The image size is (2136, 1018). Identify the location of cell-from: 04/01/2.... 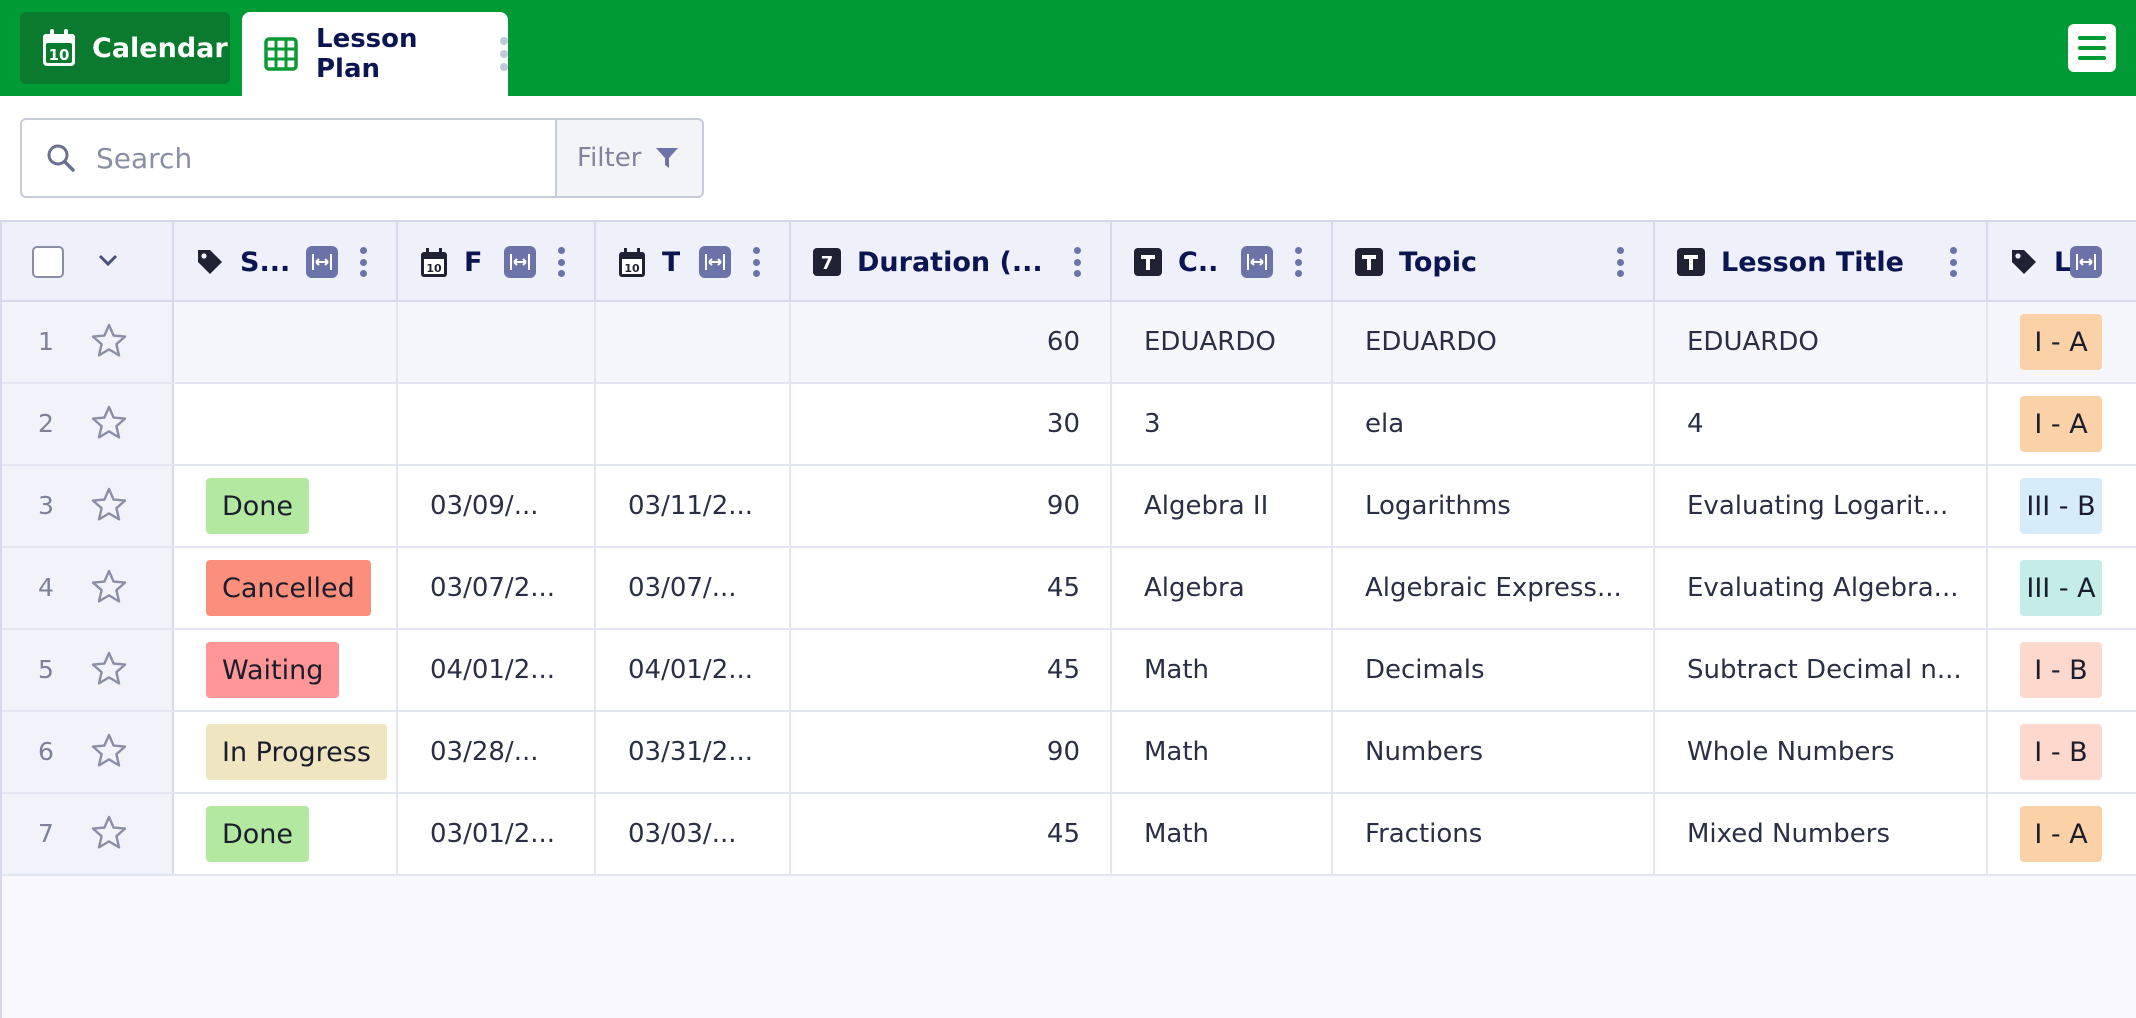
(497, 670).